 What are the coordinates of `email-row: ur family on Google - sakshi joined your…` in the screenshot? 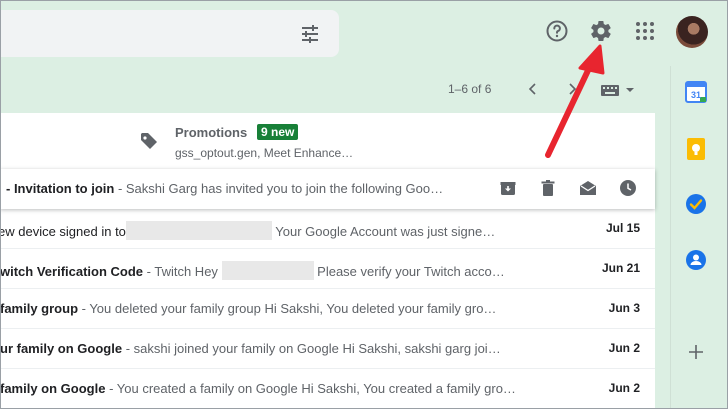 It's located at (327, 349).